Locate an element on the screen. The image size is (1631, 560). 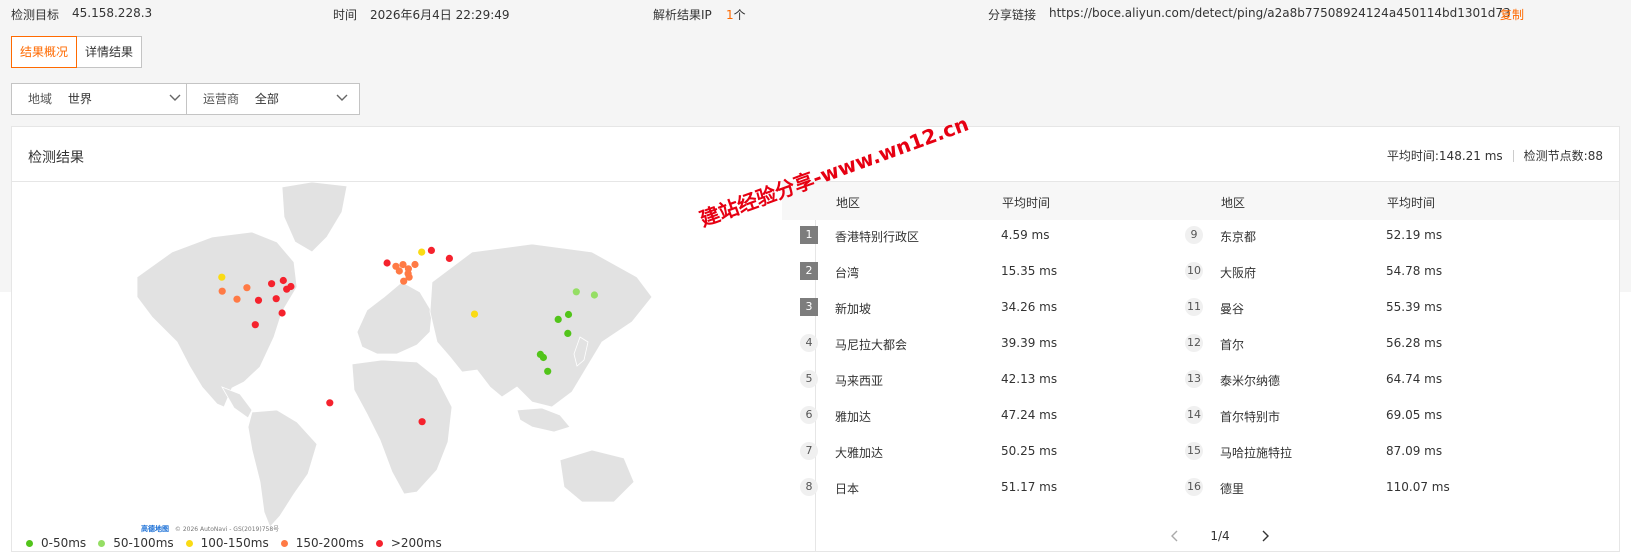
map-attribution: 高德地图 © 2026 AutoNavi - GS(2019)758号 is located at coordinates (210, 529).